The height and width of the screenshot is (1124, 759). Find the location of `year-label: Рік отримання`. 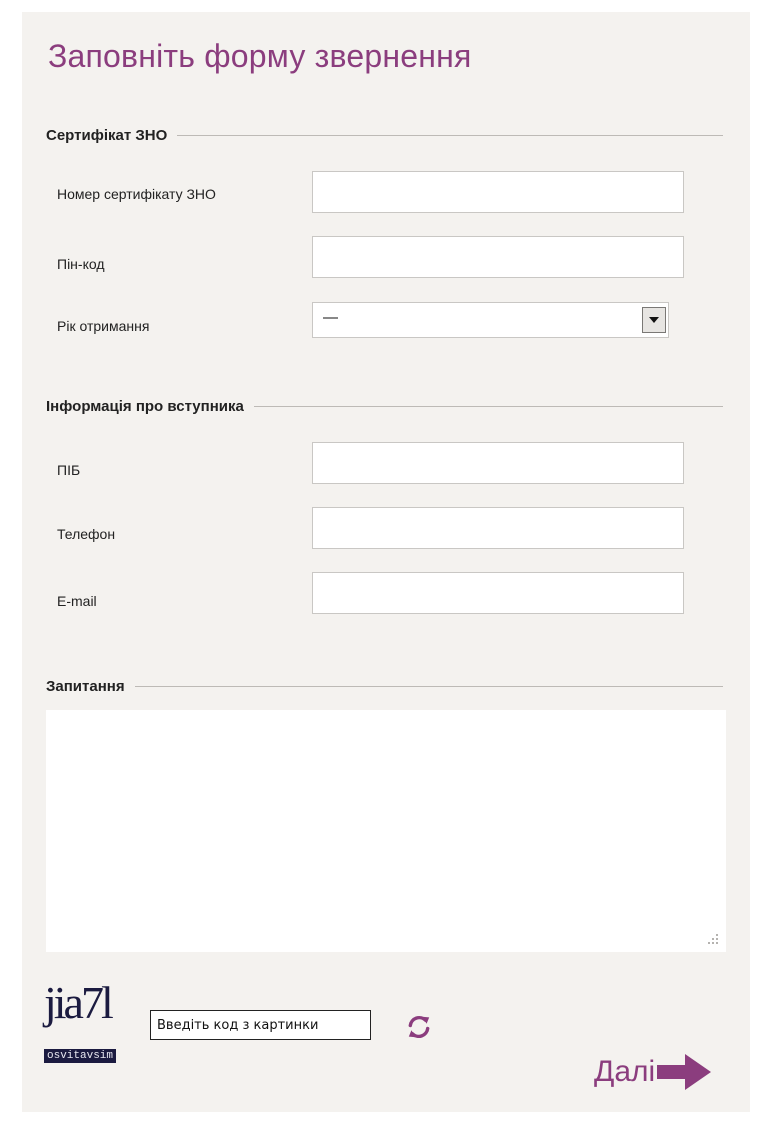

year-label: Рік отримання is located at coordinates (103, 326).